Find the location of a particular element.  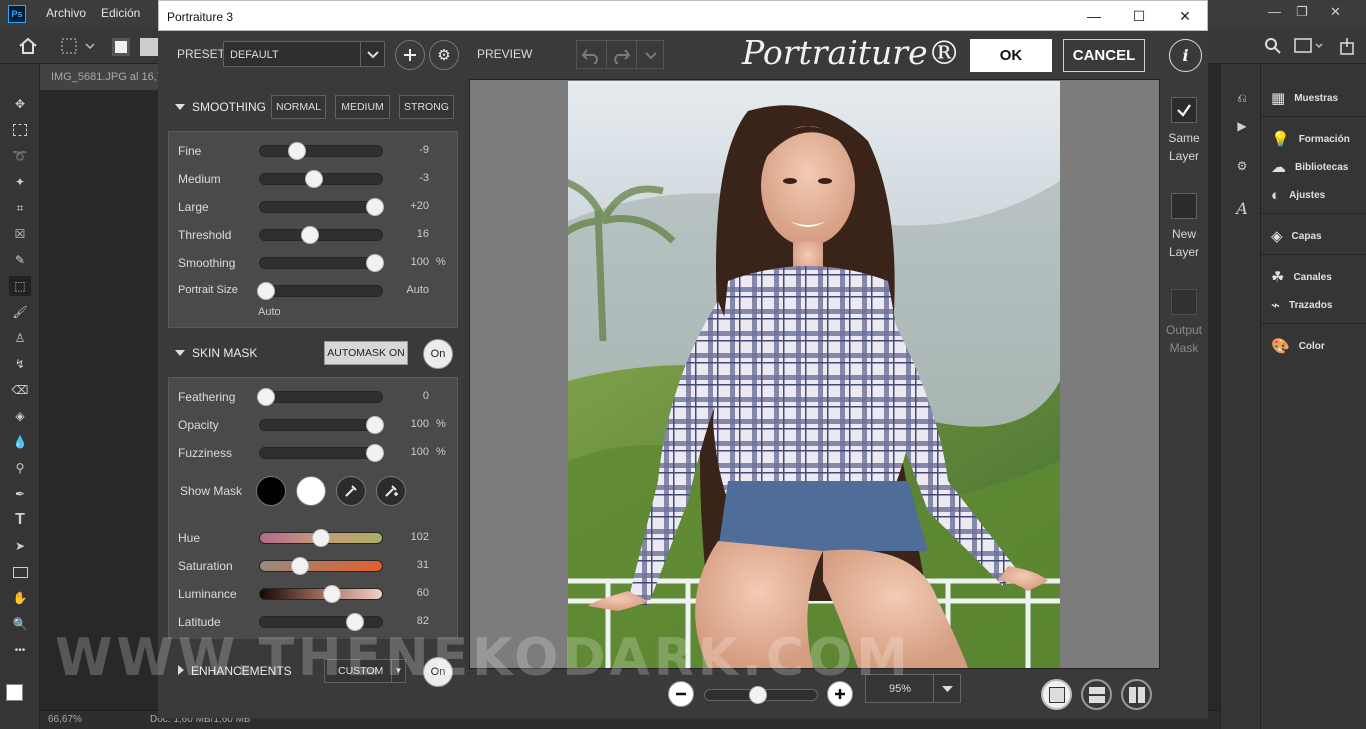

preset-settings-button: ⚙ is located at coordinates (444, 55).